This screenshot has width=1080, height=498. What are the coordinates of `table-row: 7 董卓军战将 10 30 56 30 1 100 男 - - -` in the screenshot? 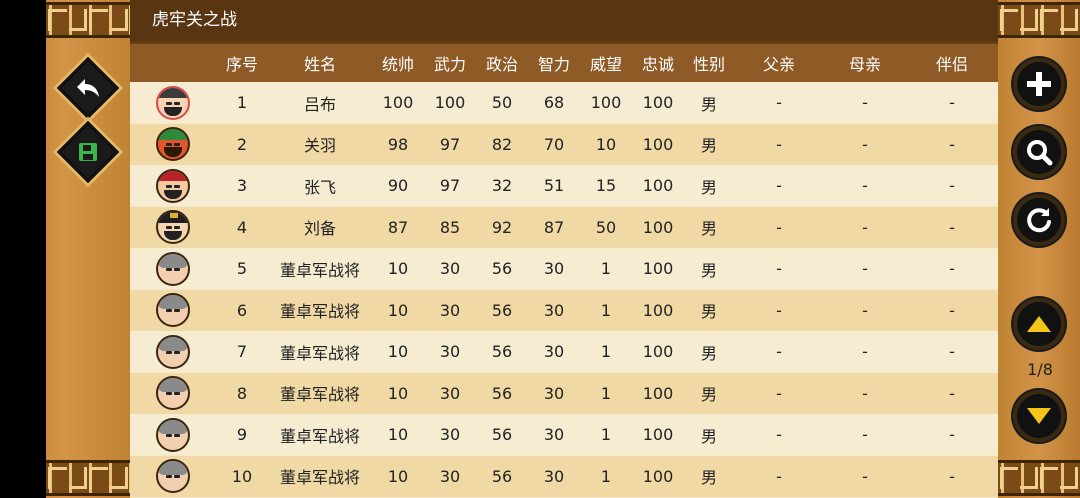 It's located at (564, 351).